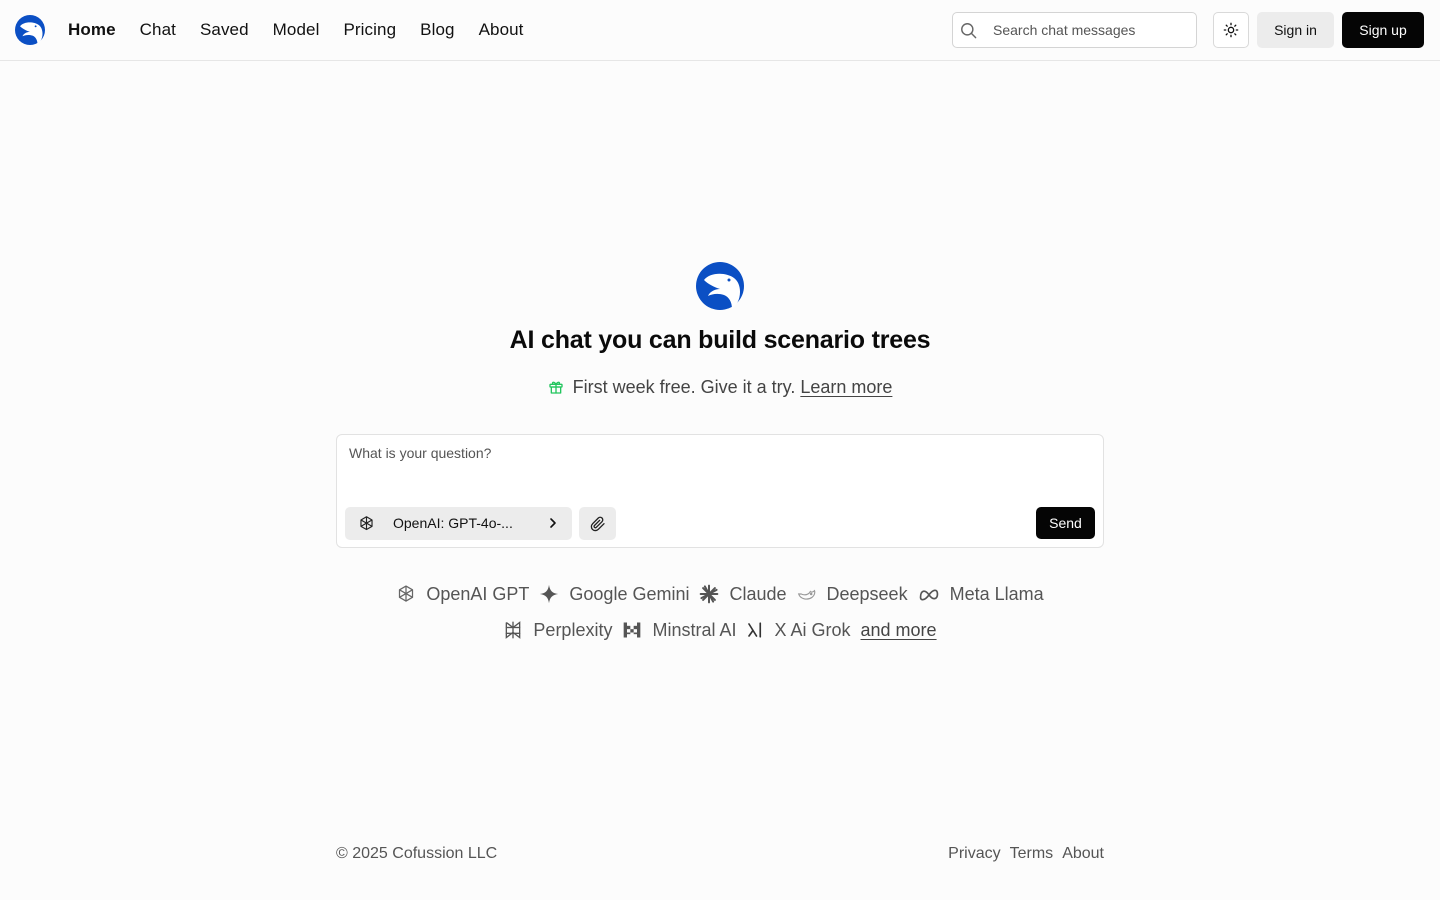  I want to click on search-box, so click(1074, 30).